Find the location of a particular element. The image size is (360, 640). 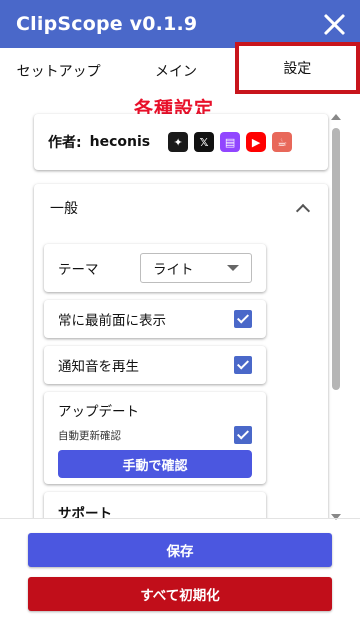

title-bar: ClipScope v0.1.9 is located at coordinates (180, 24).